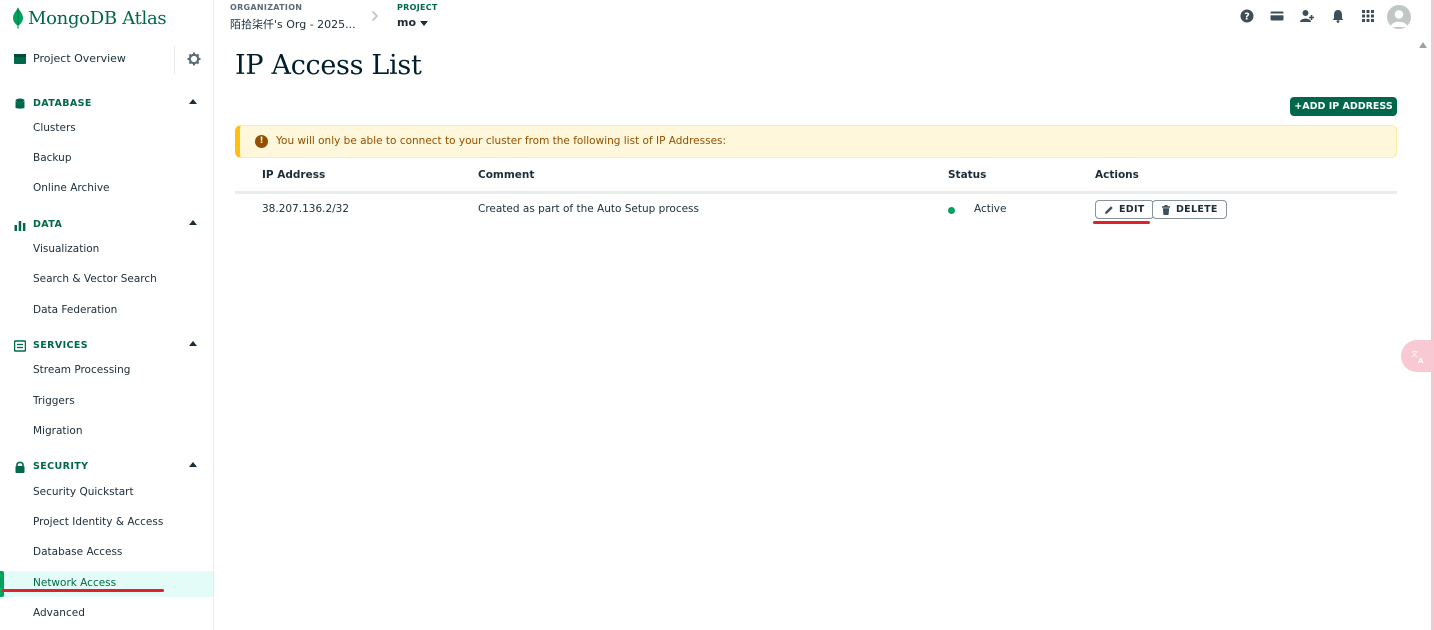  I want to click on sidebar-item-project-identity-access: Project Identity & Access, so click(106, 523).